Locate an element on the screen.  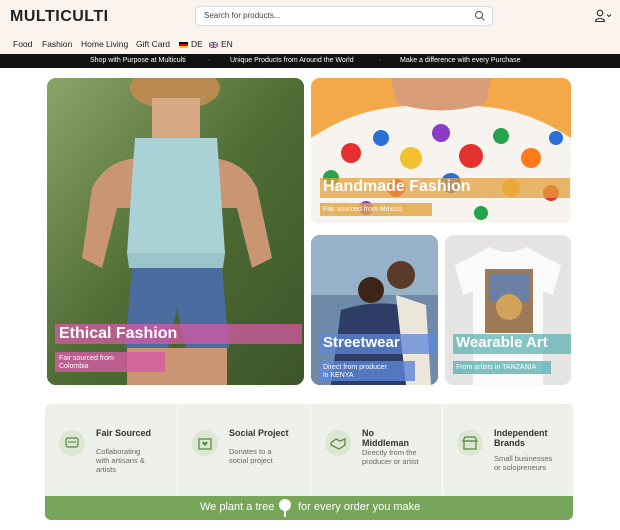
feature-title-line2: Brands is located at coordinates (510, 443).